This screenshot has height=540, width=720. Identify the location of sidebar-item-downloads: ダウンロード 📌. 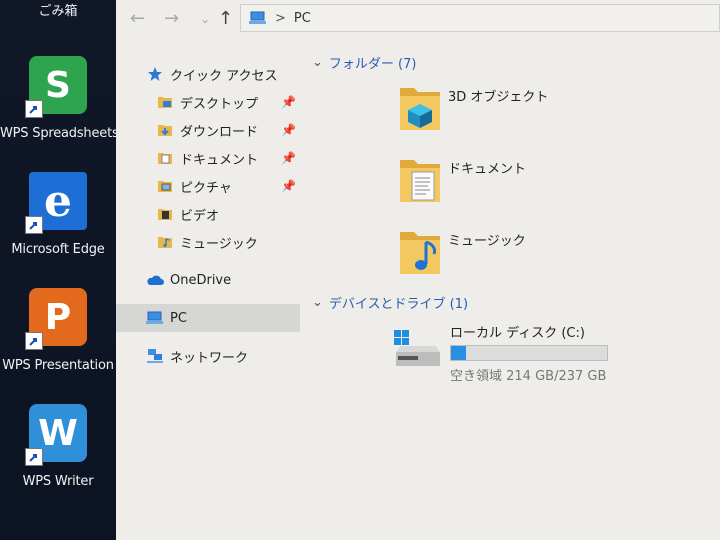
(208, 130).